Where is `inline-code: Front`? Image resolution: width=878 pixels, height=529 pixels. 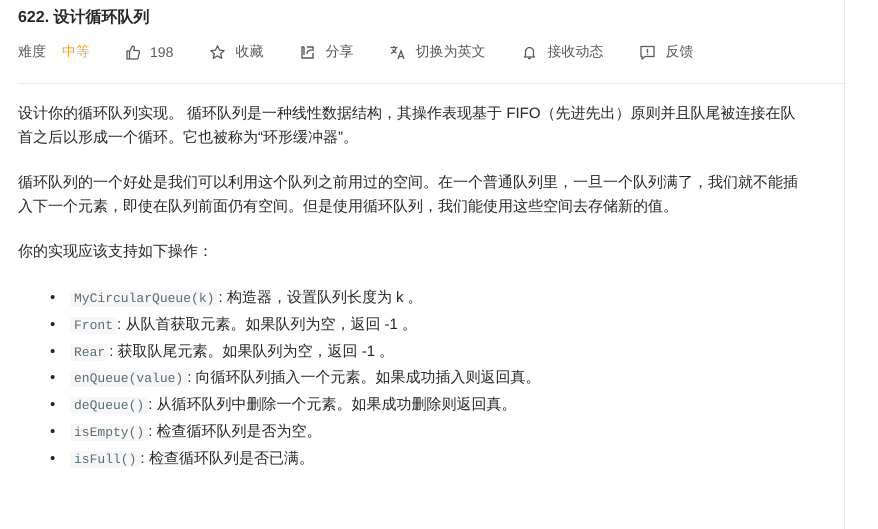
inline-code: Front is located at coordinates (94, 325).